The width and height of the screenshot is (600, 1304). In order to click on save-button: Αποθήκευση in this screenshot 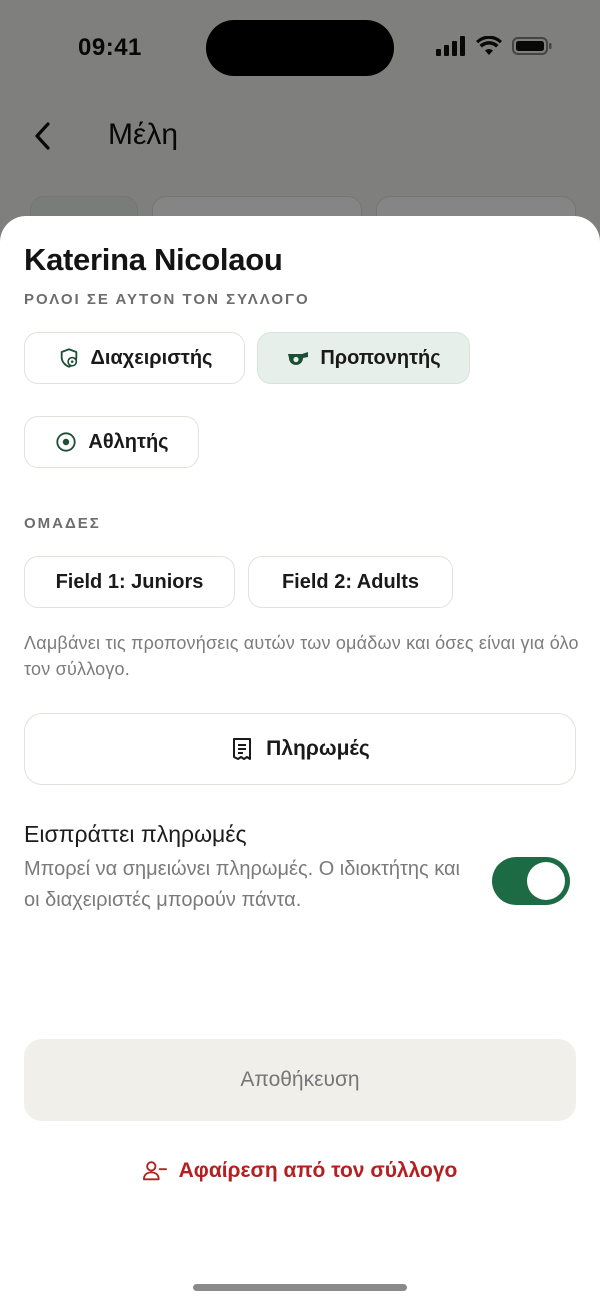, I will do `click(300, 1080)`.